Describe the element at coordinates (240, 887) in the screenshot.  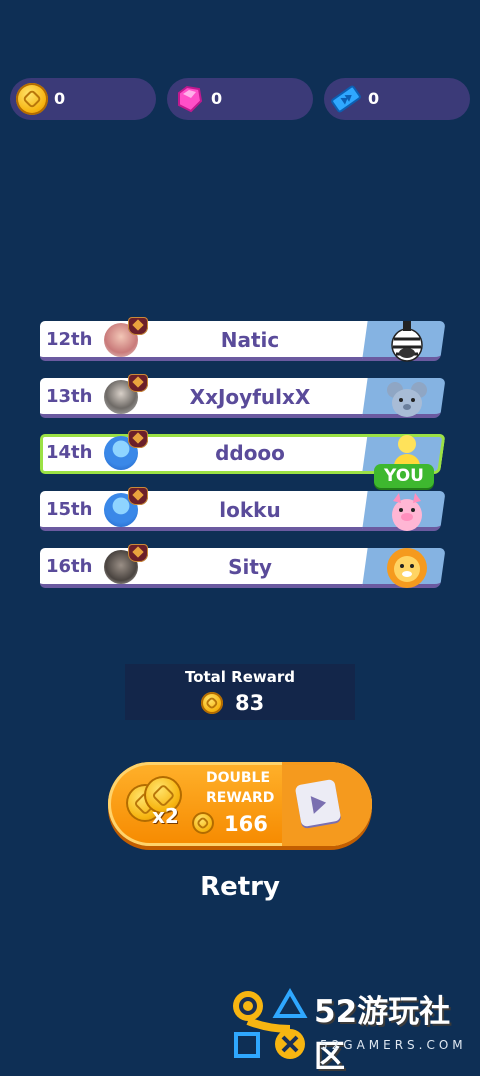
I see `retry-button: Retry` at that location.